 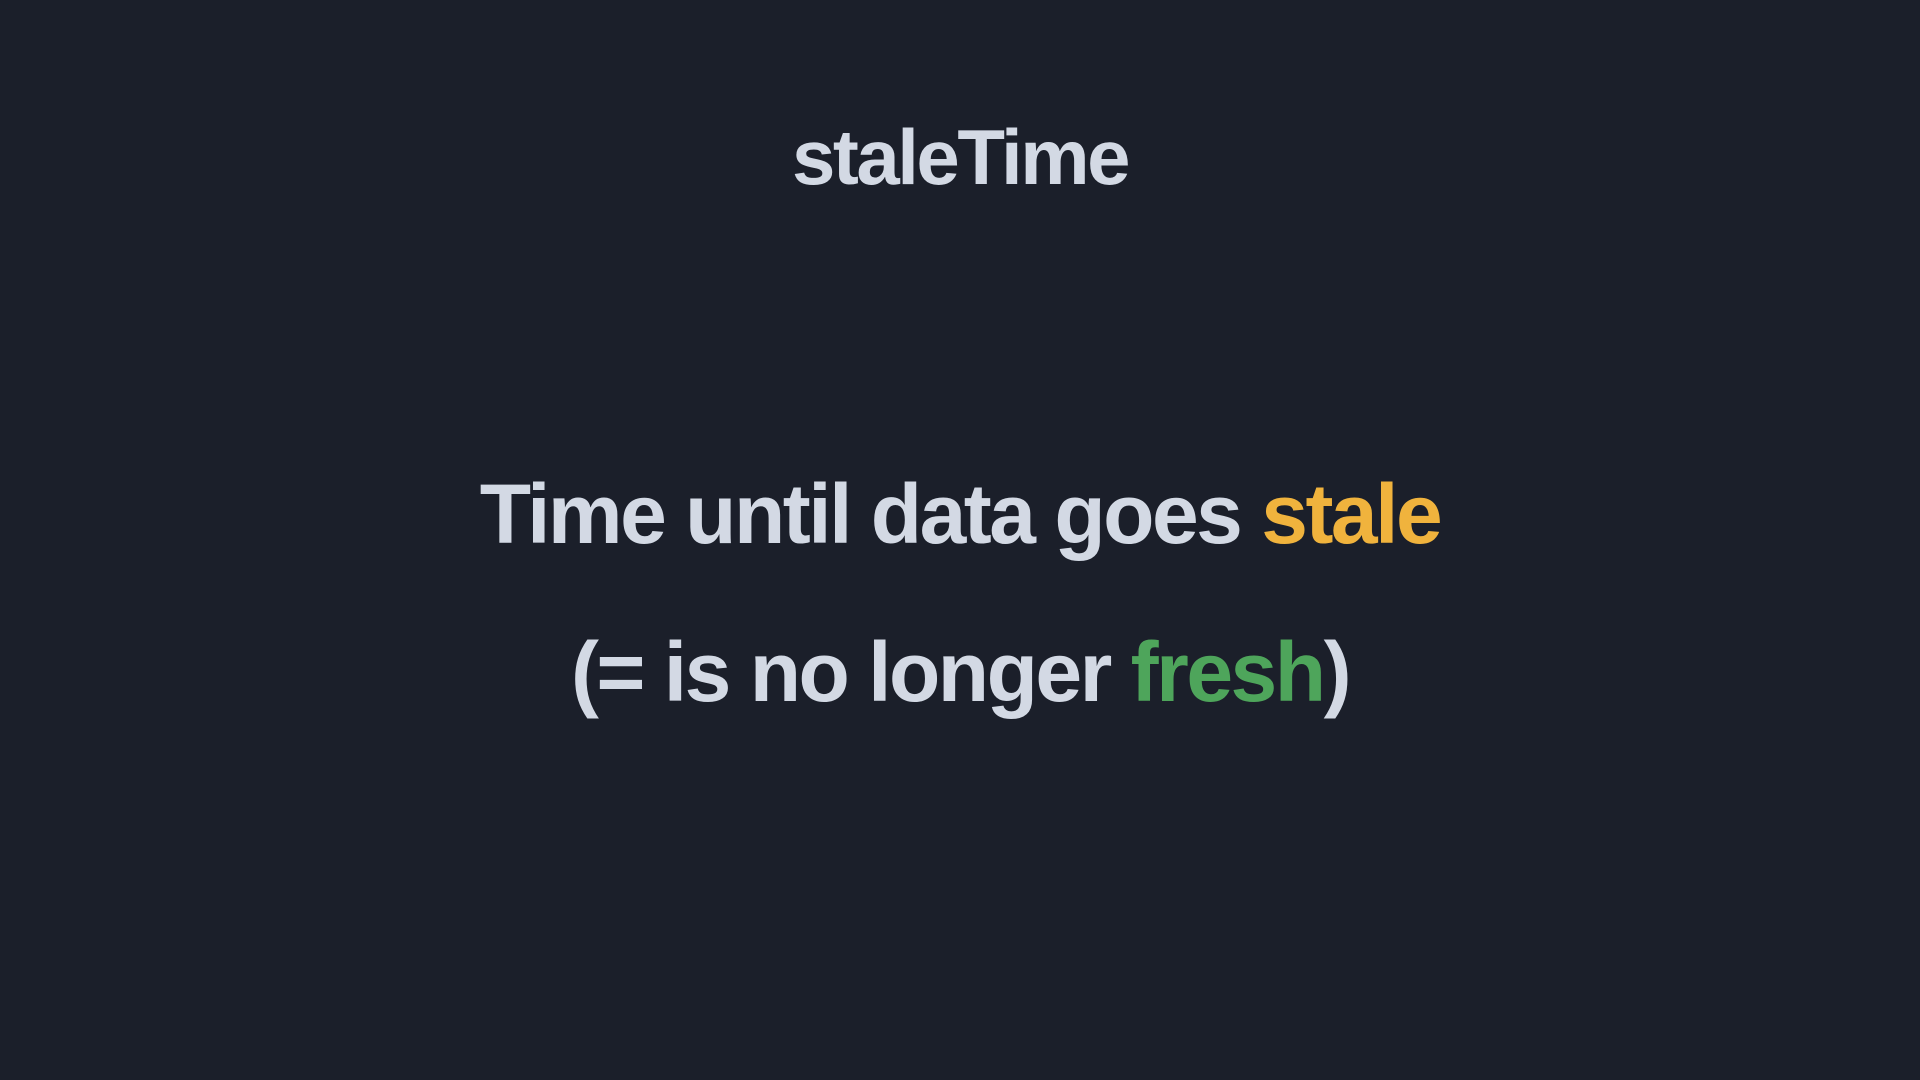 I want to click on explanation-line: (= is no longer fresh), so click(x=960, y=672).